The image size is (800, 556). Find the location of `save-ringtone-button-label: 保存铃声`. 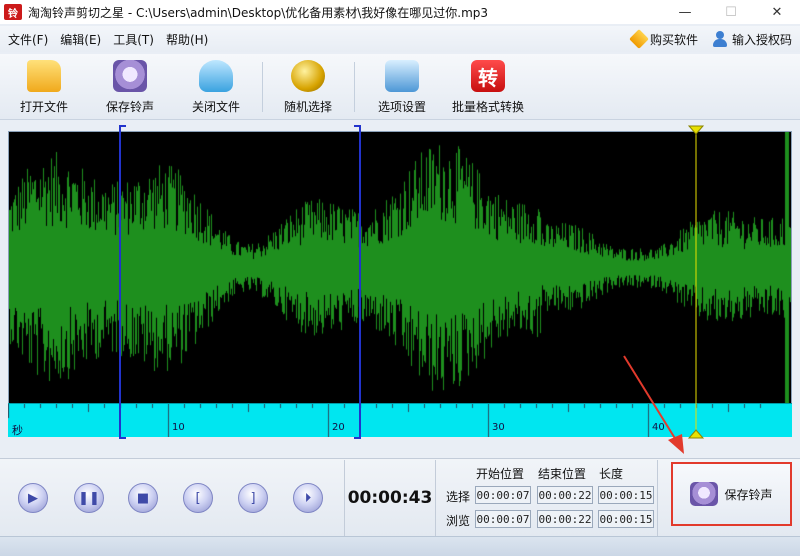

save-ringtone-button-label: 保存铃声 is located at coordinates (748, 494).